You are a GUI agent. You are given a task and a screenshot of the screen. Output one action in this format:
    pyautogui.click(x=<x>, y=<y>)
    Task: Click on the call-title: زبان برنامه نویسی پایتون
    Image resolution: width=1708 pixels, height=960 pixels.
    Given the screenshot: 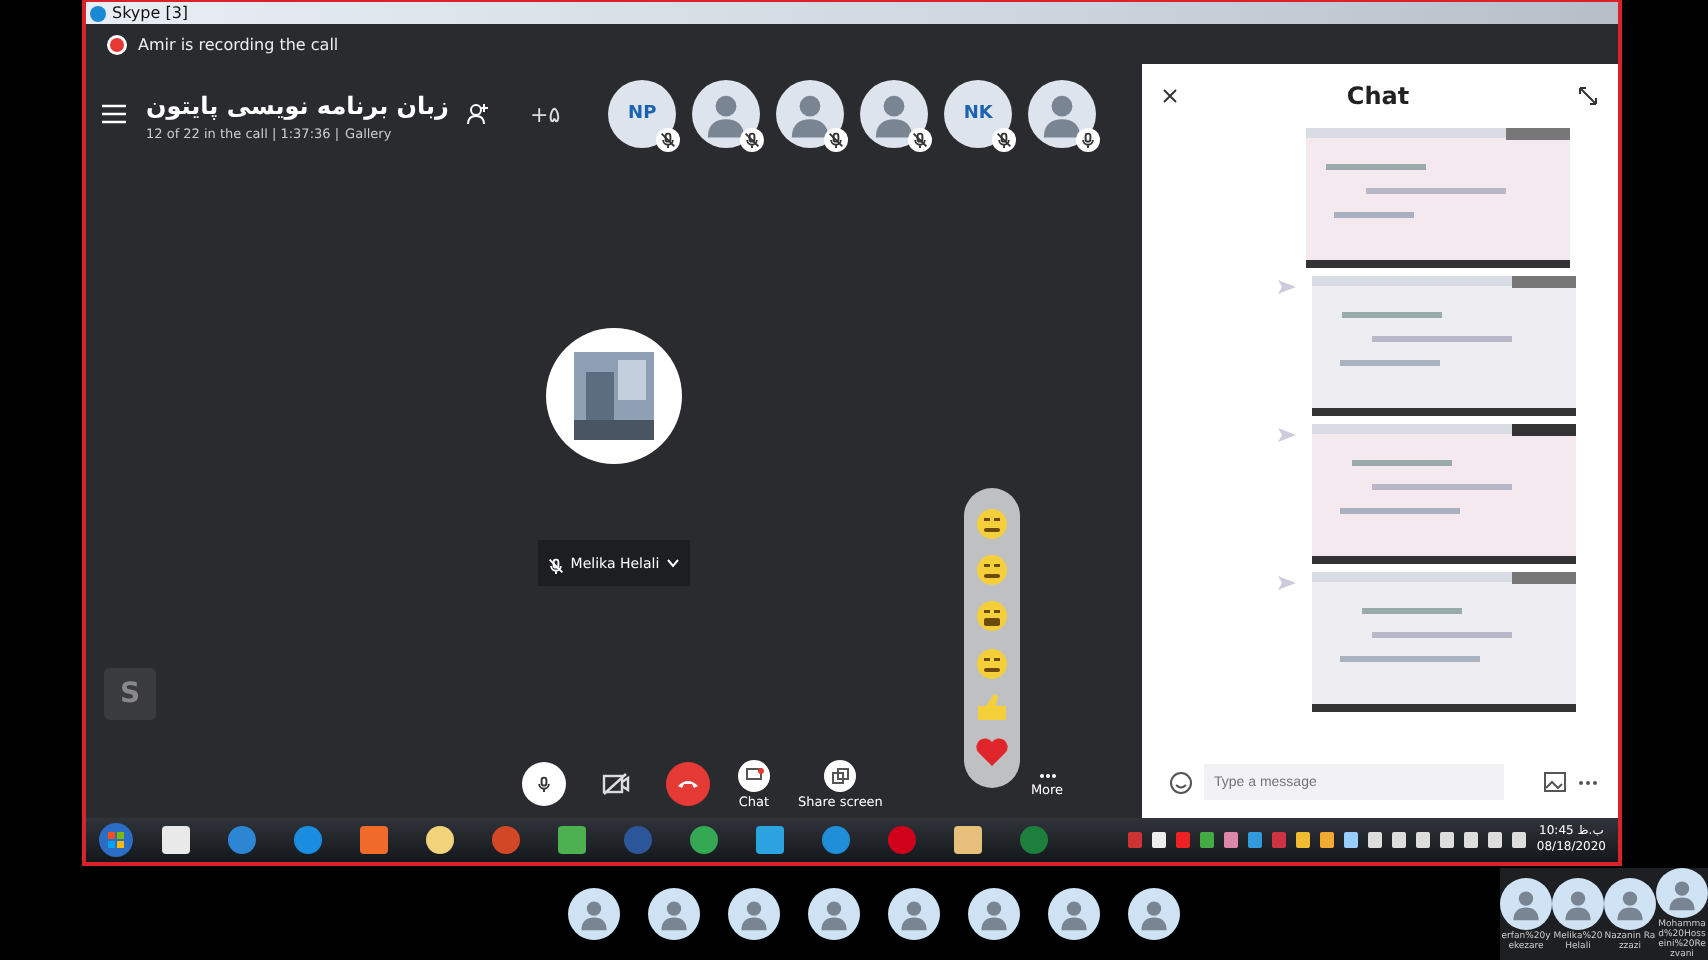 What is the action you would take?
    pyautogui.click(x=297, y=107)
    